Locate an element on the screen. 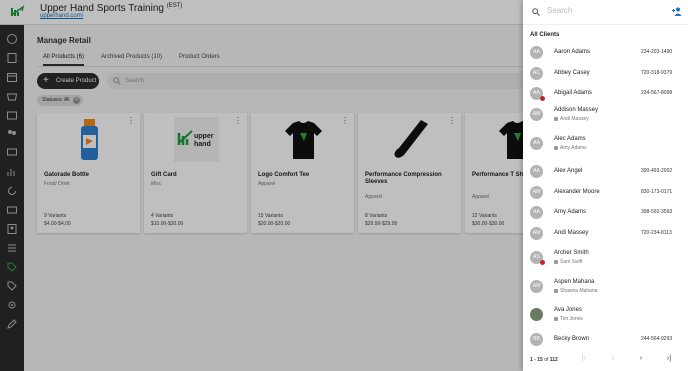 This screenshot has height=371, width=688. client-phone: 830-173-0171 is located at coordinates (657, 192).